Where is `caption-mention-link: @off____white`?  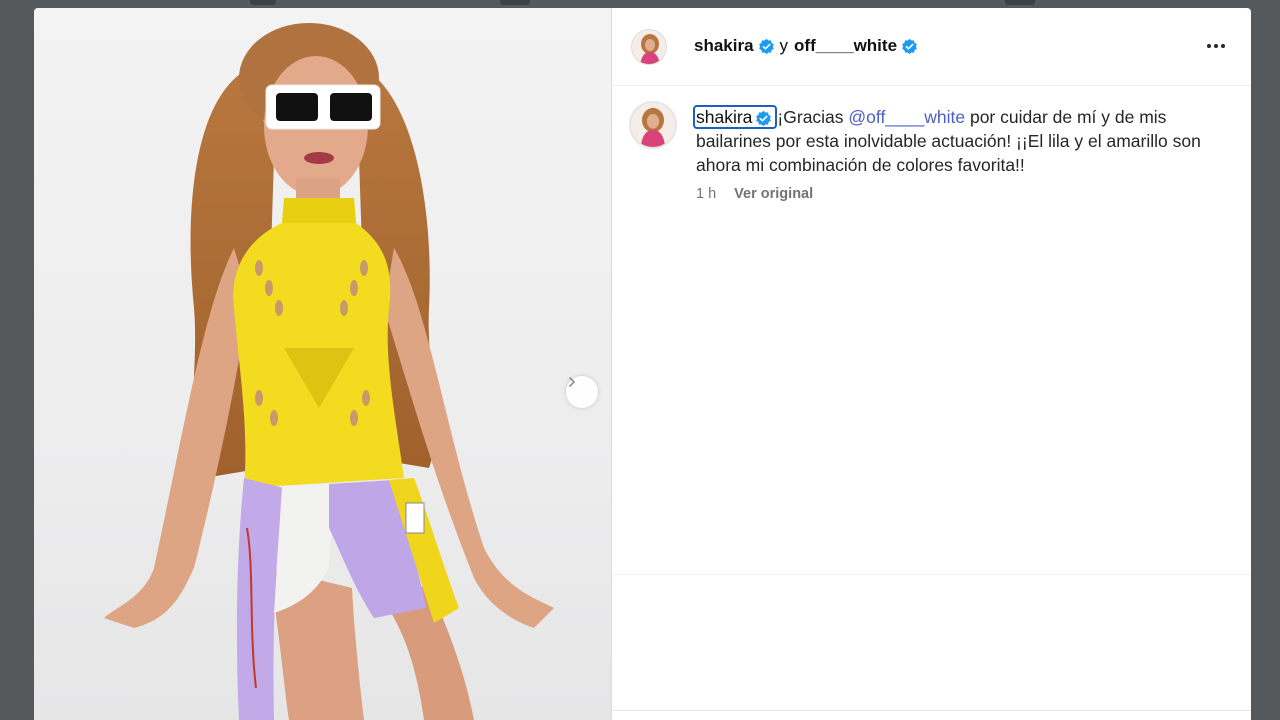
caption-mention-link: @off____white is located at coordinates (906, 117).